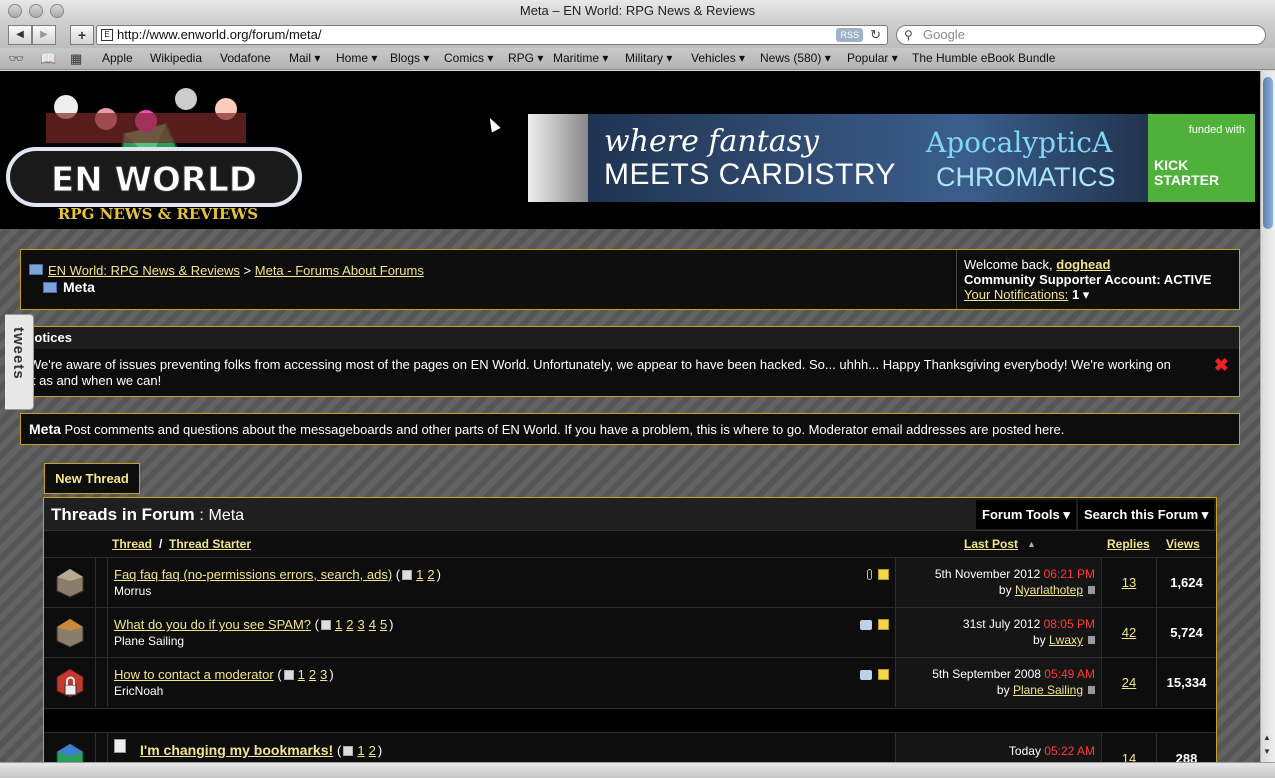 This screenshot has width=1275, height=778. Describe the element at coordinates (92, 478) in the screenshot. I see `new-thread-button: New Thread` at that location.